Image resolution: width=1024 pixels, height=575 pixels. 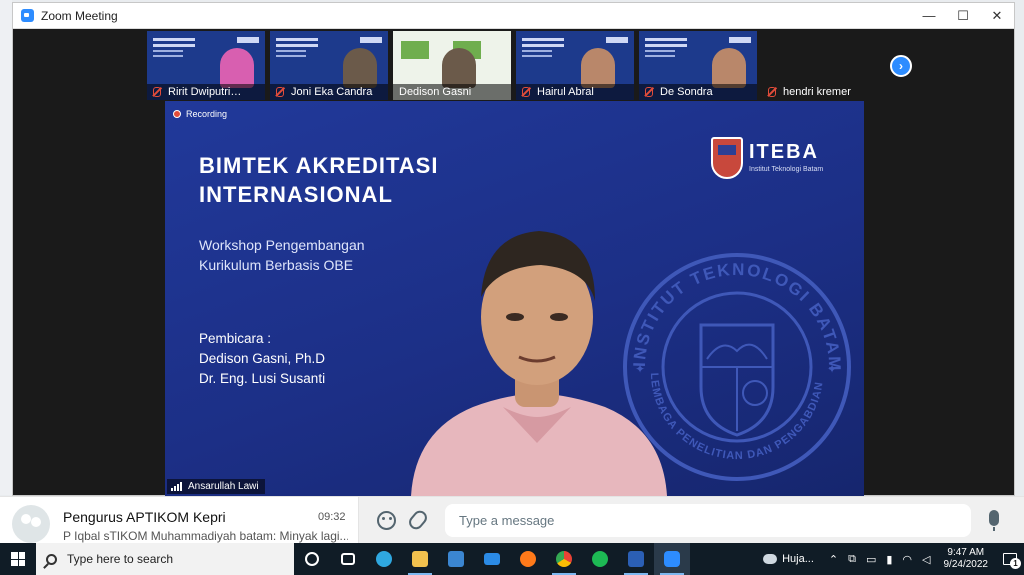 I want to click on mail-icon, so click(x=492, y=559).